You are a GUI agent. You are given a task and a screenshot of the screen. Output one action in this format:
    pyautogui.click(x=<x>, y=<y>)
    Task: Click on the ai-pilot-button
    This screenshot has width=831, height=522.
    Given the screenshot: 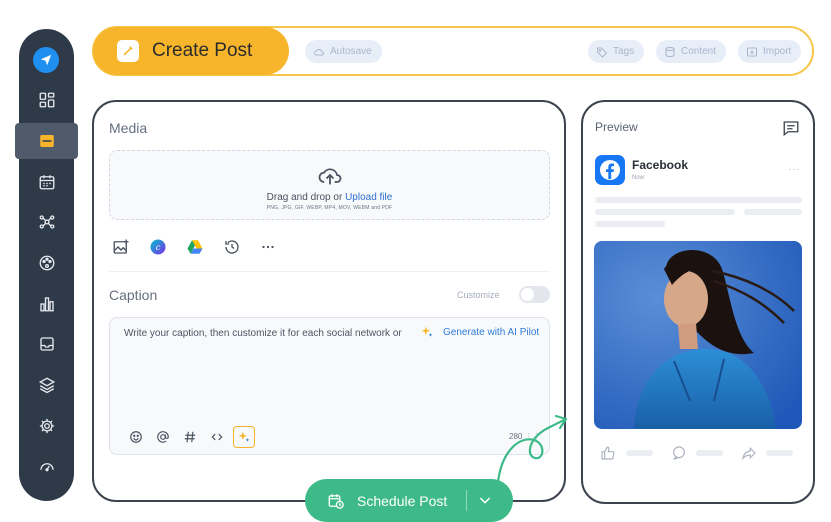 What is the action you would take?
    pyautogui.click(x=244, y=437)
    